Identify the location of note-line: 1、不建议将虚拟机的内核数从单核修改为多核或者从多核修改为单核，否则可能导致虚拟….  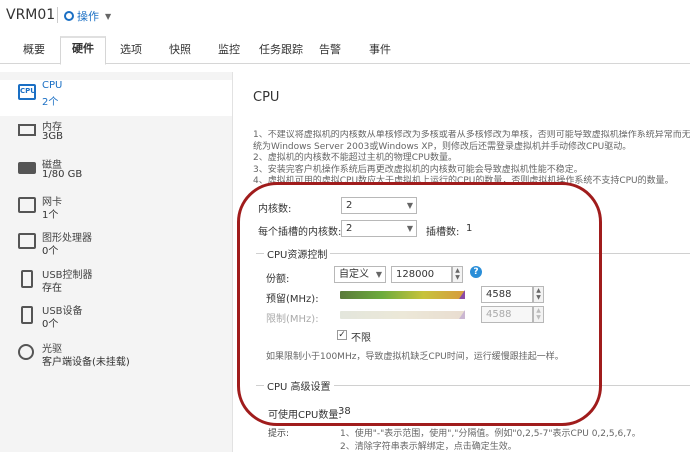
(471, 135).